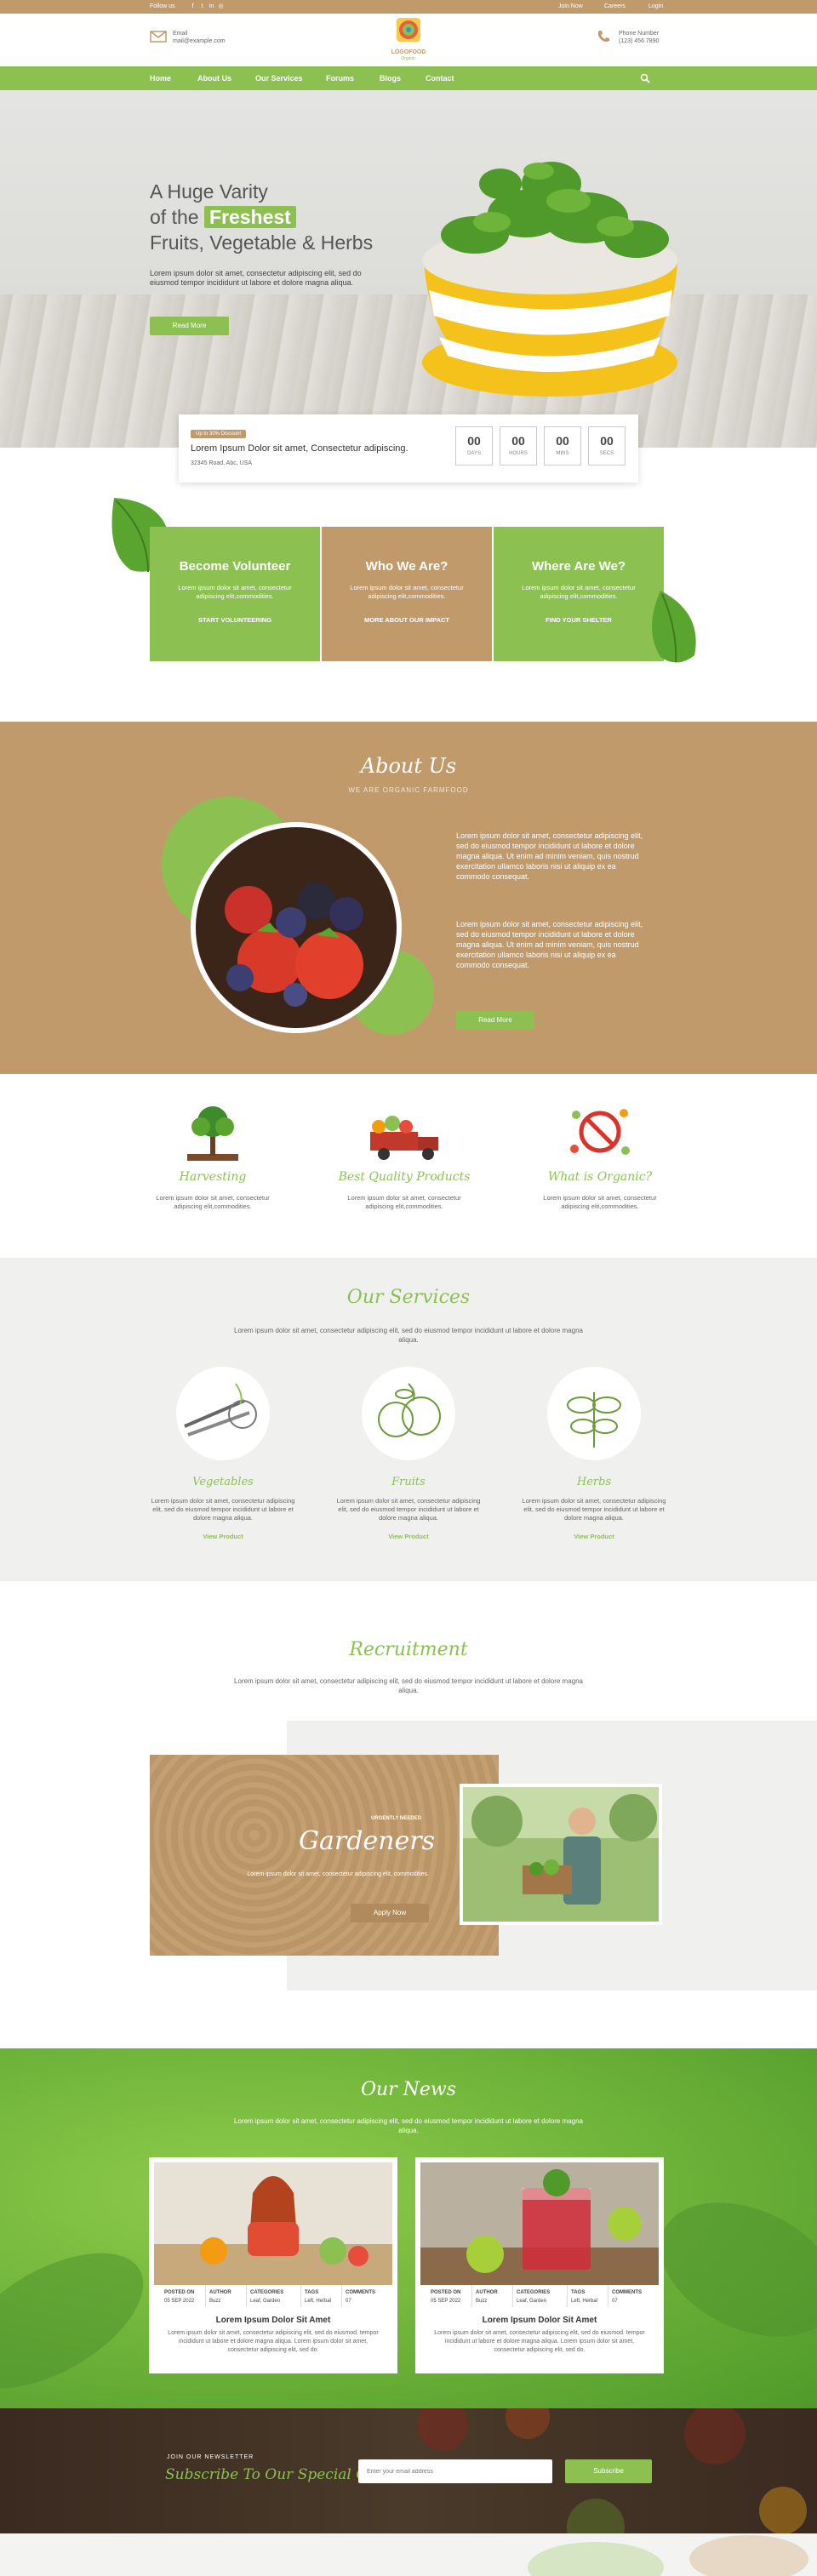 The height and width of the screenshot is (2576, 817). Describe the element at coordinates (202, 6) in the screenshot. I see `twitter-icon: t` at that location.